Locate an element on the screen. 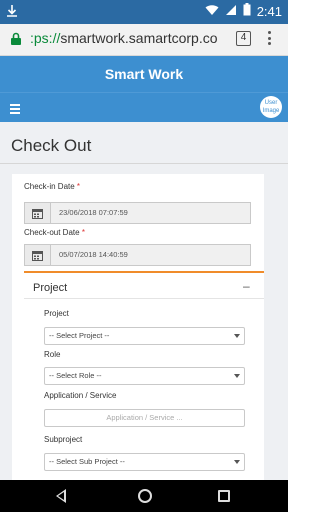 This screenshot has width=320, height=512. project-label: Project is located at coordinates (56, 313).